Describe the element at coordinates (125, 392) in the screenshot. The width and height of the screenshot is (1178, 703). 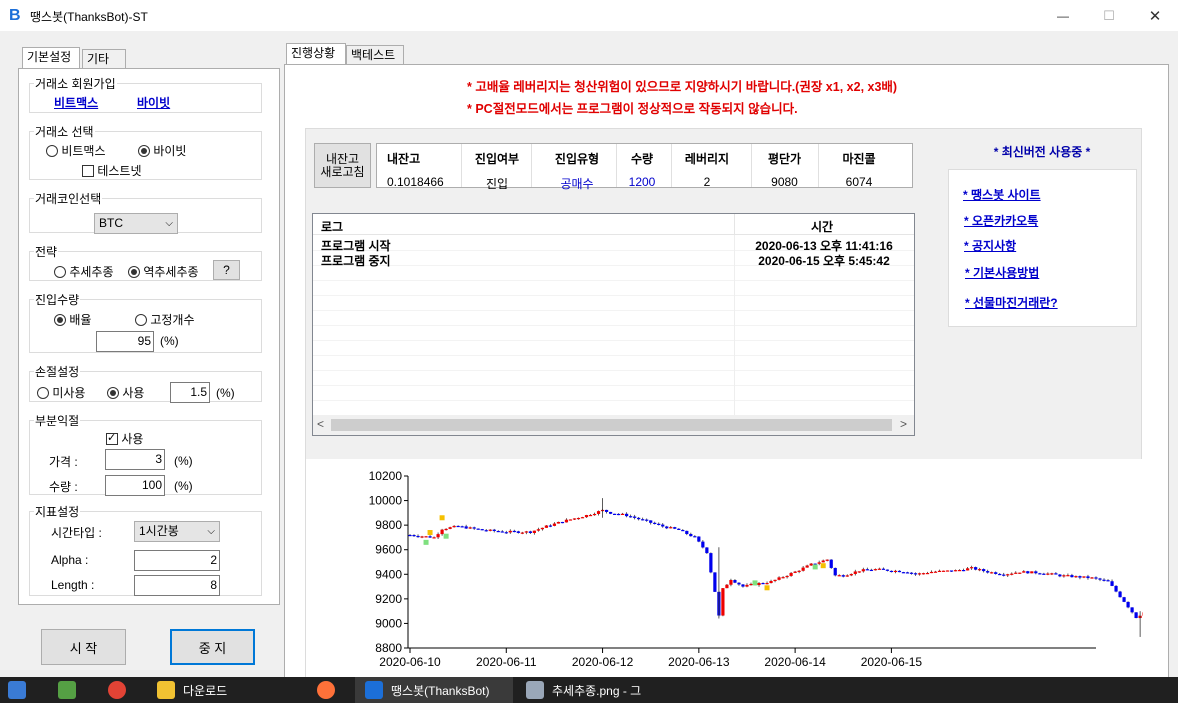
I see `radio-sl-on: 사용` at that location.